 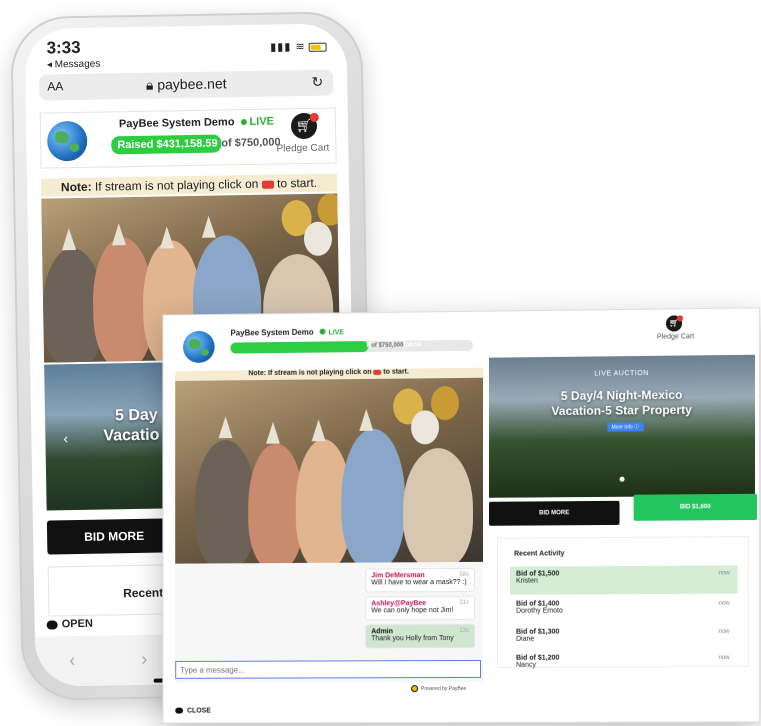 I want to click on status-bar: 3:33 ◂ Messages ▮▮▮ ≋, so click(x=185, y=49).